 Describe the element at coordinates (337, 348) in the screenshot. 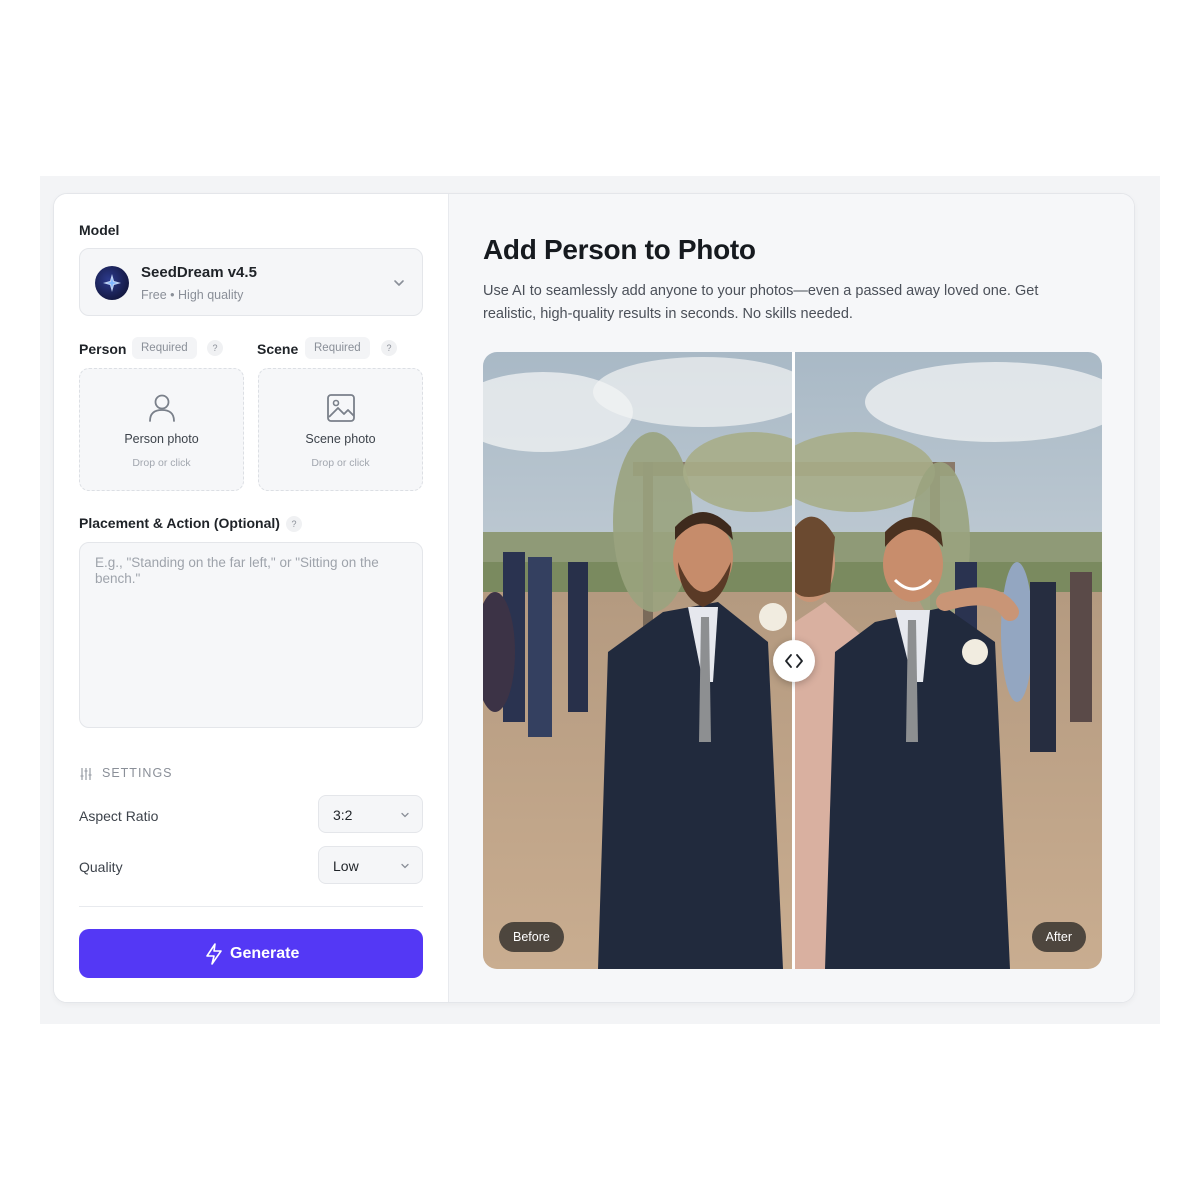

I see `scene-required-badge: Required` at that location.